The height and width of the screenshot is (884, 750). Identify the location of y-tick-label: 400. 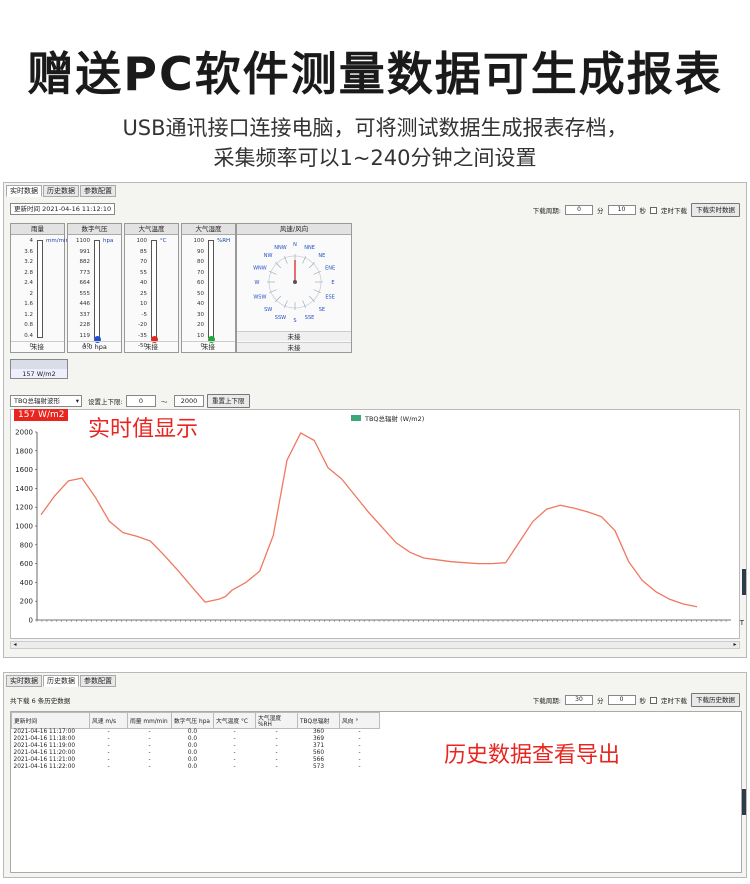
(26, 583).